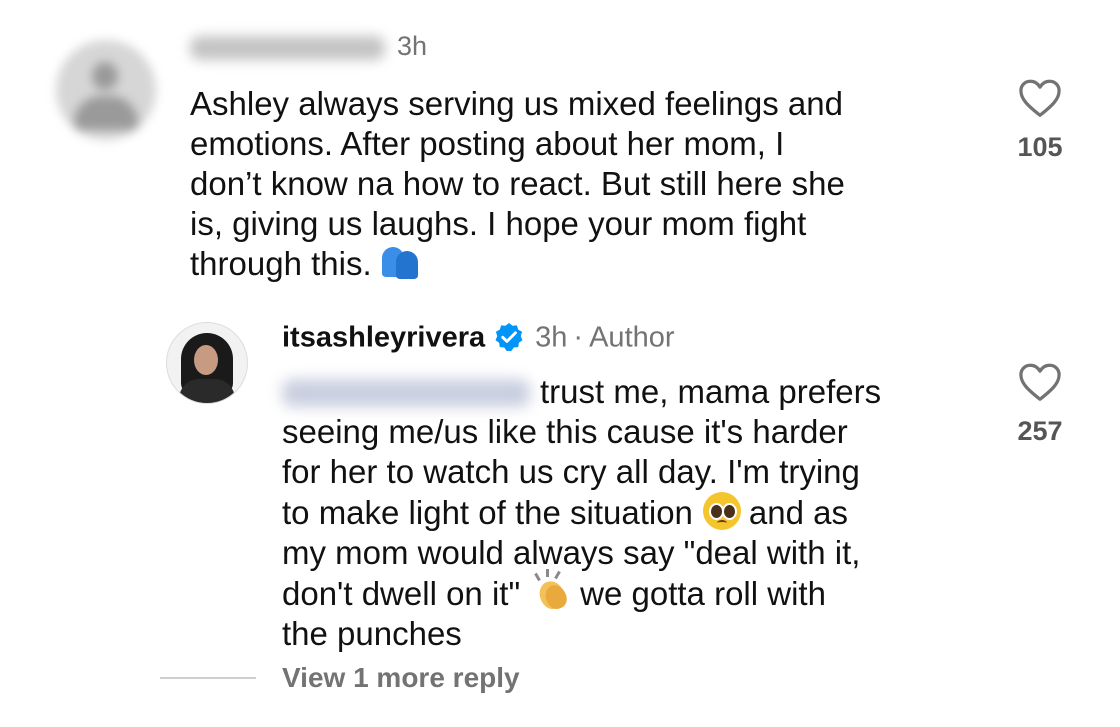 This screenshot has height=727, width=1120. What do you see at coordinates (1040, 120) in the screenshot?
I see `like-control: 105` at bounding box center [1040, 120].